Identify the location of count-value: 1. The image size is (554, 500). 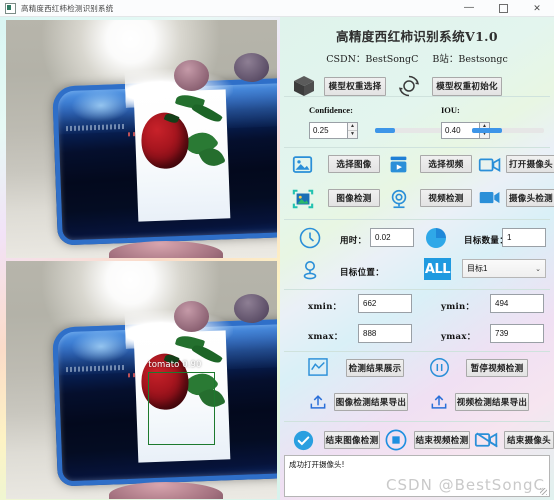
(524, 237).